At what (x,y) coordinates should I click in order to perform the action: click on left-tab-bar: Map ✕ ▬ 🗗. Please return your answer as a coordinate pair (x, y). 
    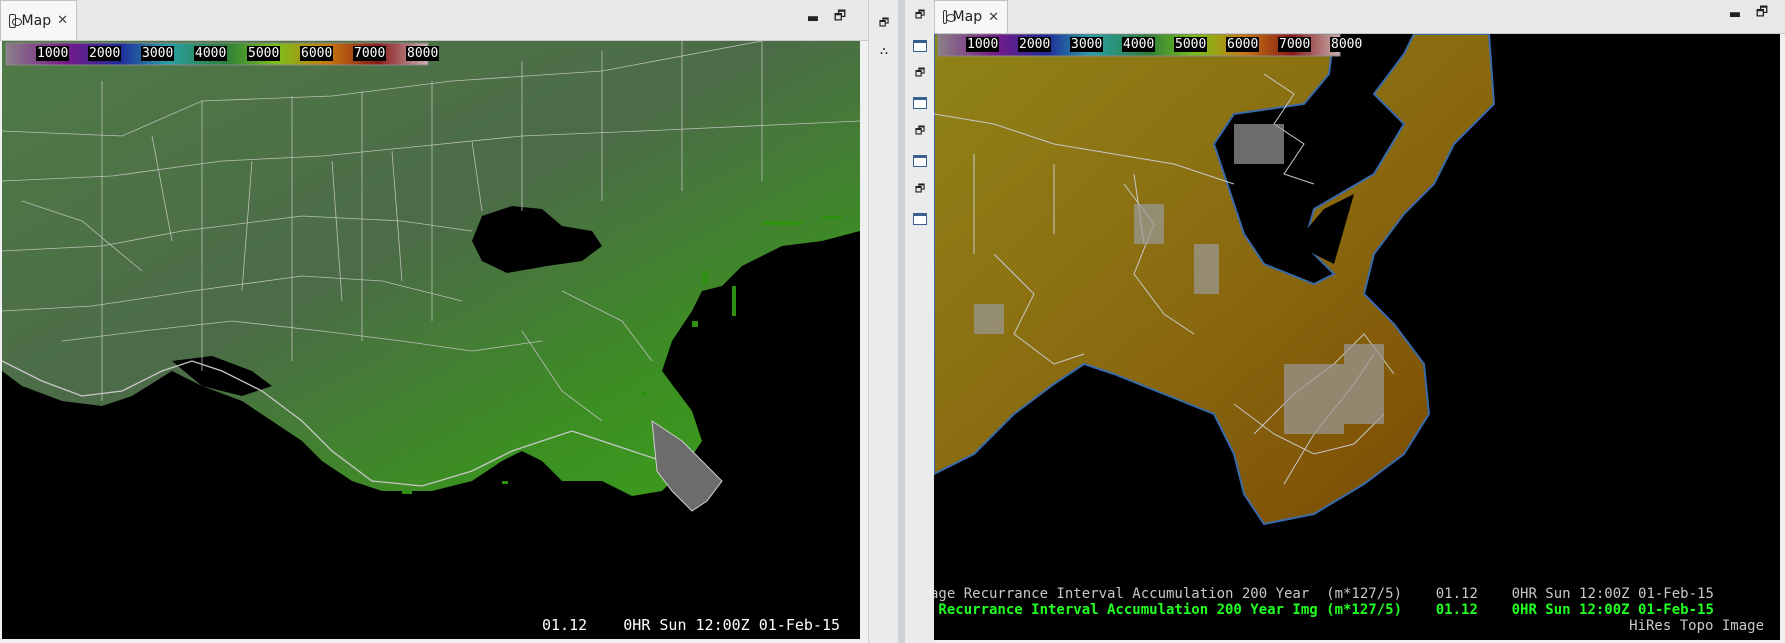
    Looking at the image, I should click on (434, 20).